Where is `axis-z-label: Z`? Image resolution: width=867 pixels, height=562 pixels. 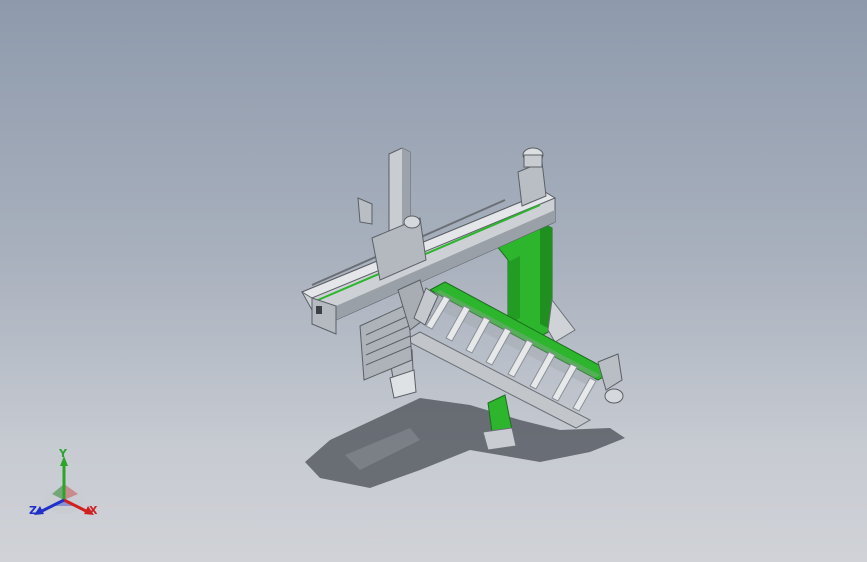 axis-z-label: Z is located at coordinates (33, 510).